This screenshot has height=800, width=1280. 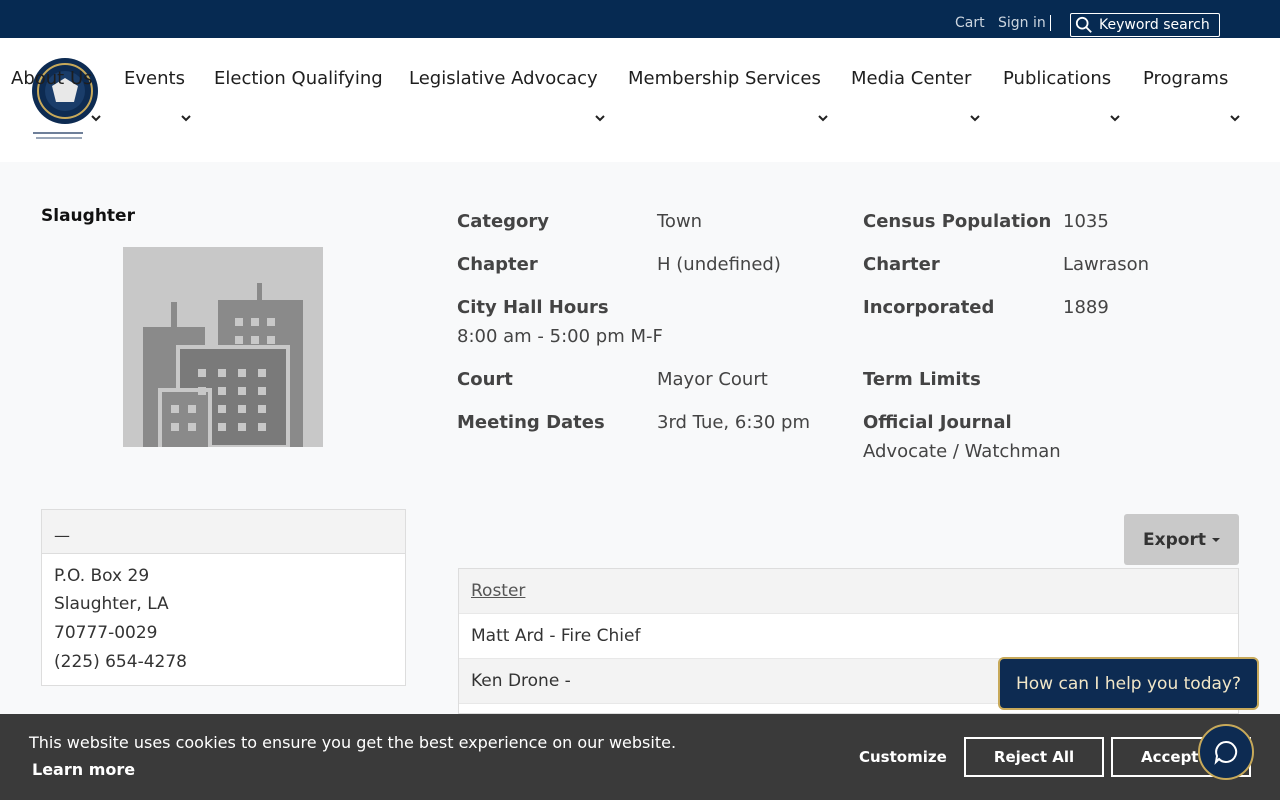 I want to click on official-journal-value: Advocate / Watchman, so click(x=962, y=451).